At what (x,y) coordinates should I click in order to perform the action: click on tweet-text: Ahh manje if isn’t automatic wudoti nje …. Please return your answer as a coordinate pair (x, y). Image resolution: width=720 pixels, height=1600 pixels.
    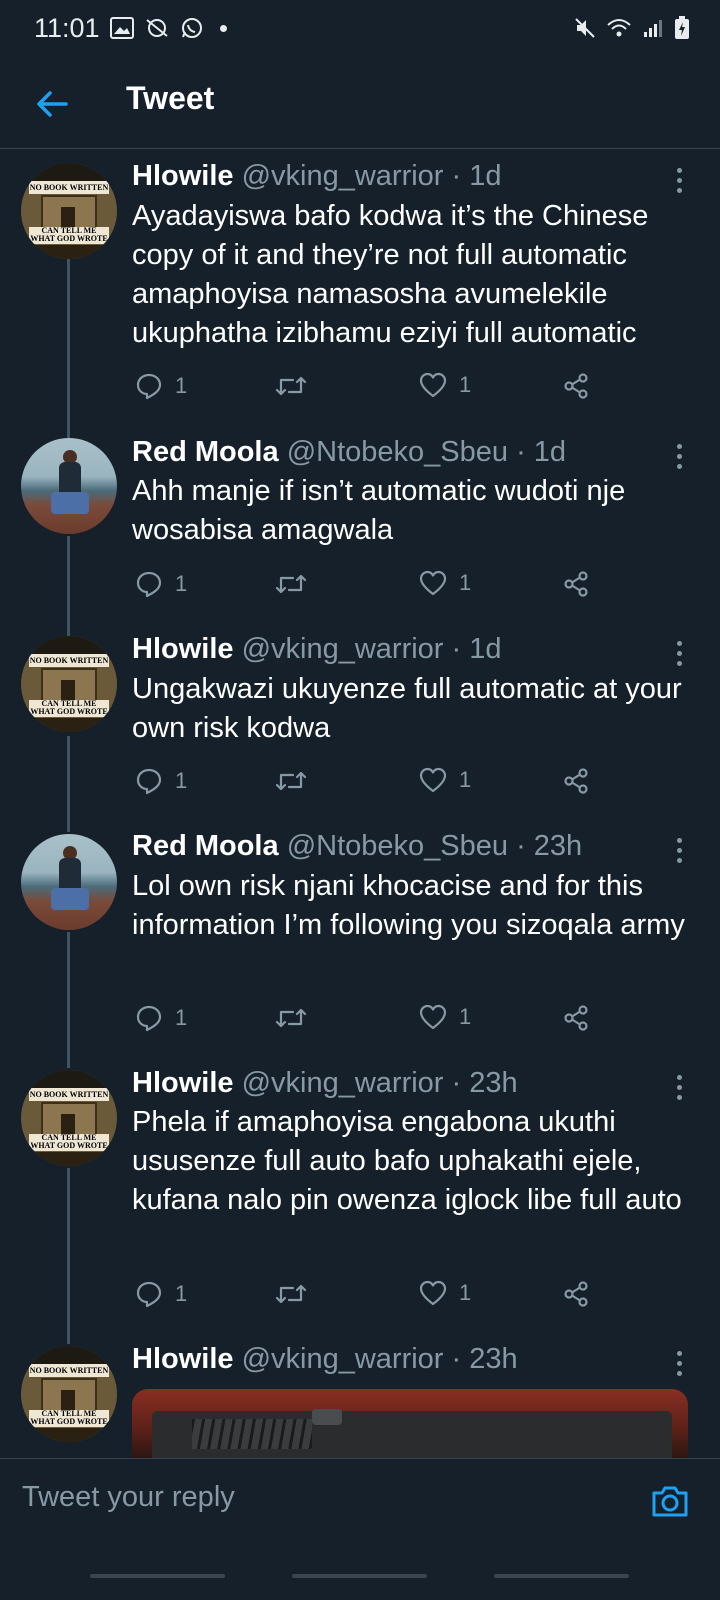
    Looking at the image, I should click on (379, 510).